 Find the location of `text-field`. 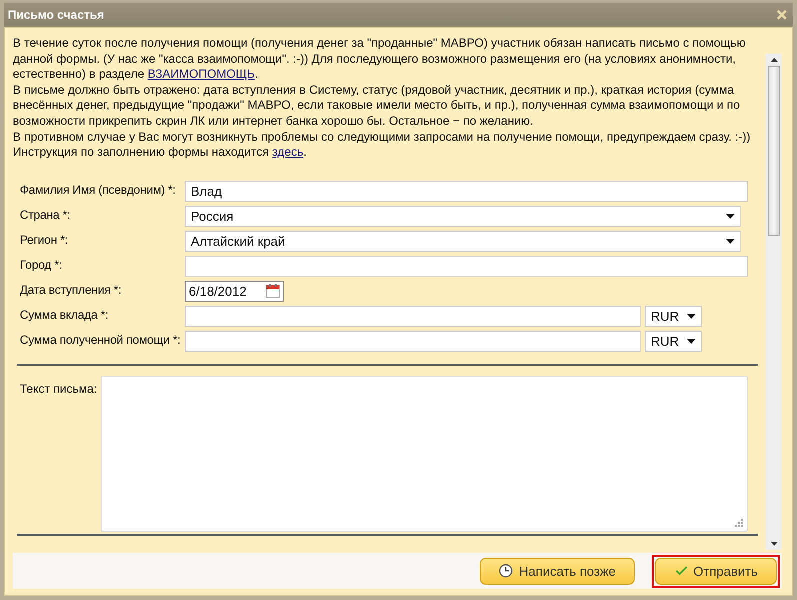

text-field is located at coordinates (466, 266).